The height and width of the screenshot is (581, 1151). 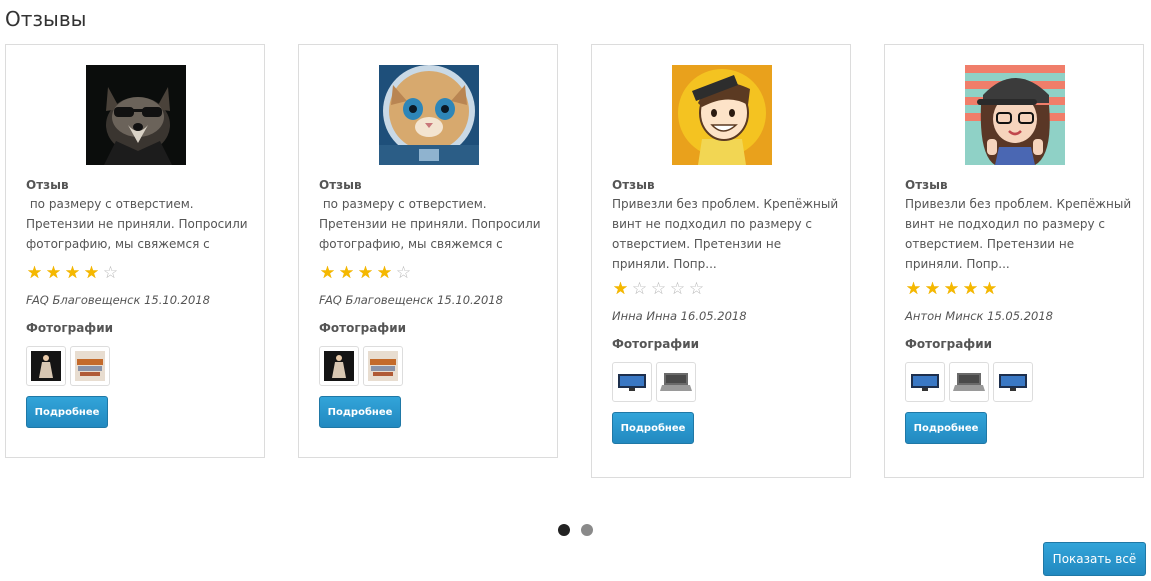 What do you see at coordinates (726, 289) in the screenshot?
I see `rating-stars: ★ ☆ ☆ ☆ ☆` at bounding box center [726, 289].